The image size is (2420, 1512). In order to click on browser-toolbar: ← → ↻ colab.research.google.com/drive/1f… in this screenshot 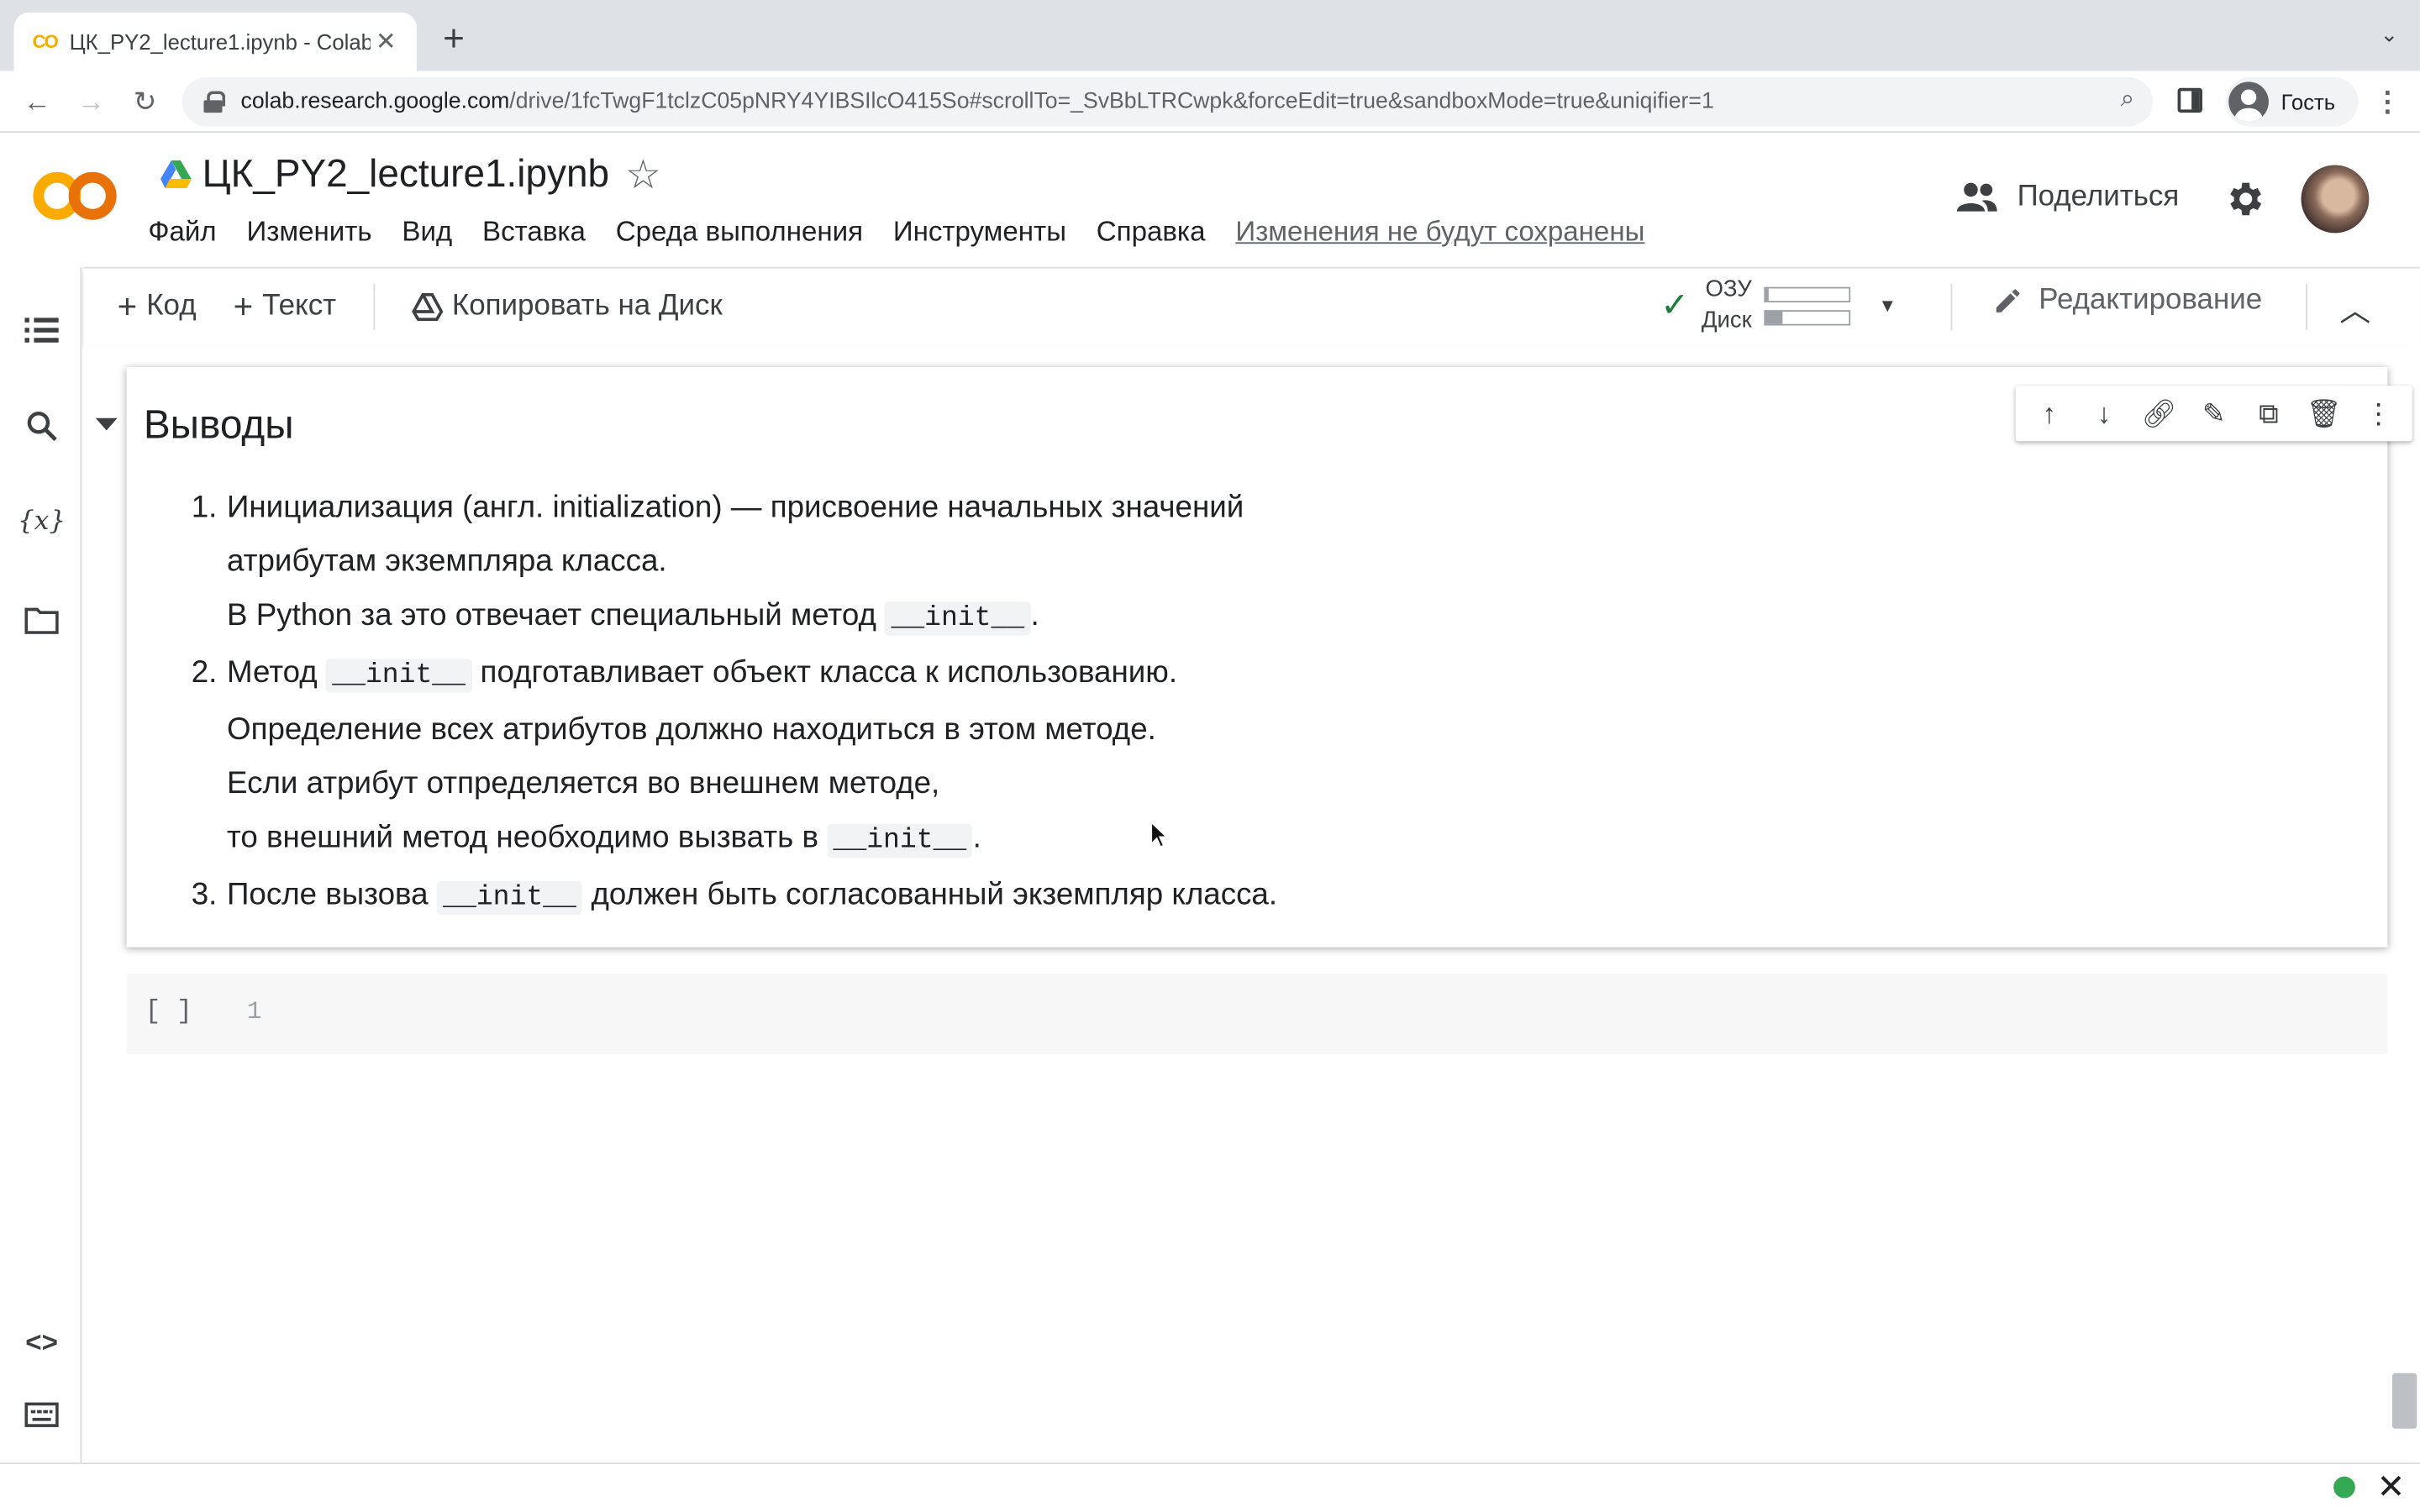, I will do `click(1210, 102)`.